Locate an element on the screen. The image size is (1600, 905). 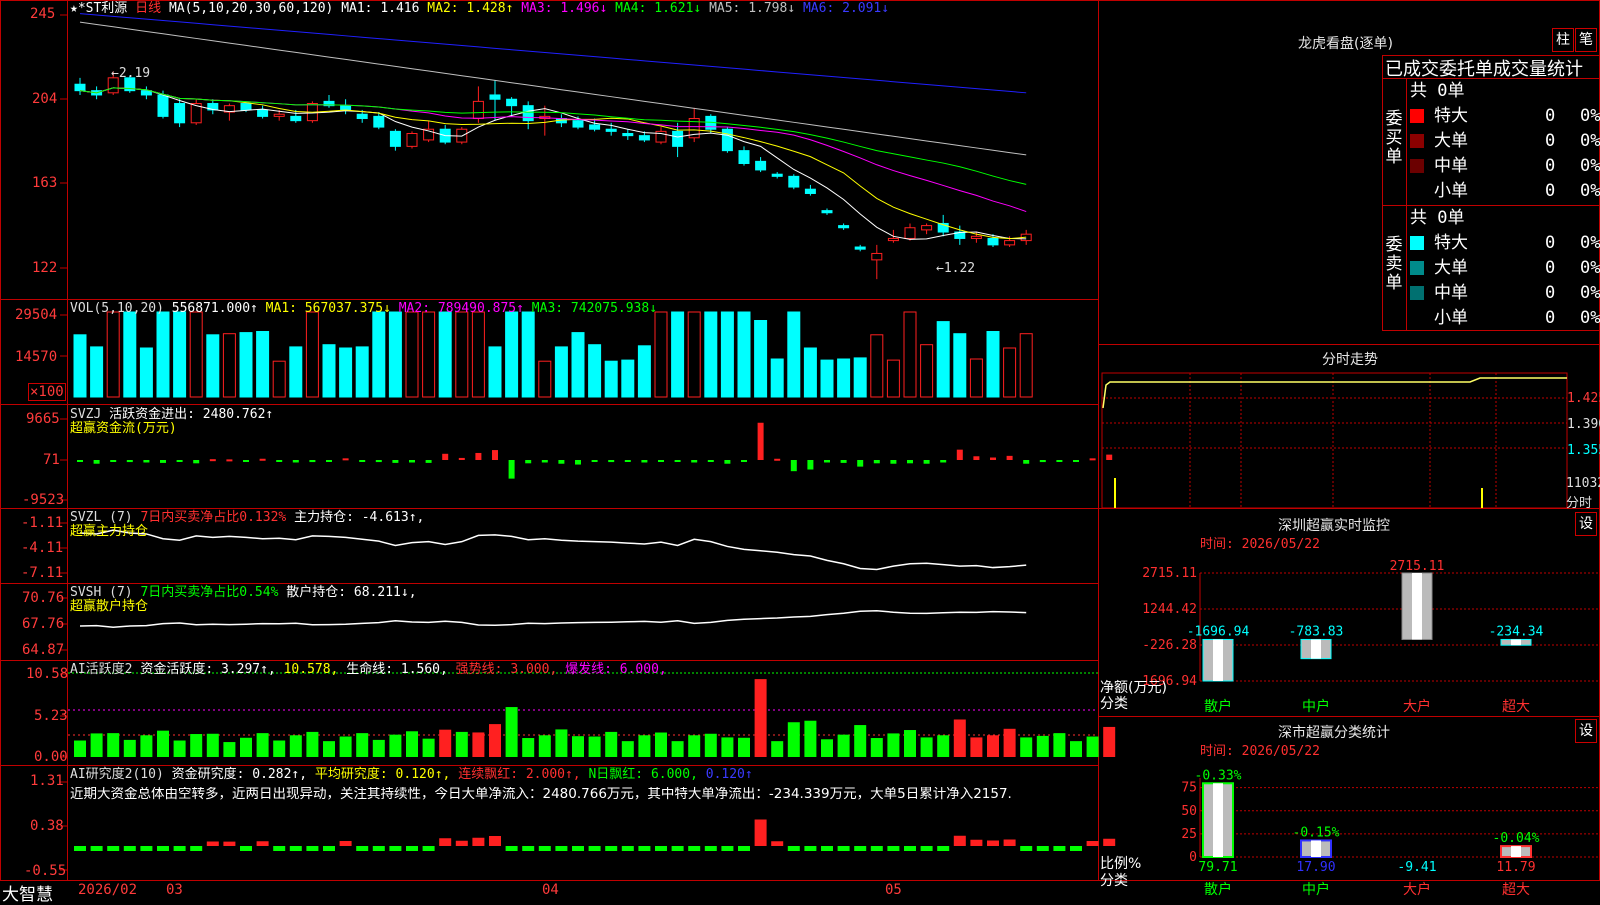
svsh-tick: 67.76 is located at coordinates (43, 624).